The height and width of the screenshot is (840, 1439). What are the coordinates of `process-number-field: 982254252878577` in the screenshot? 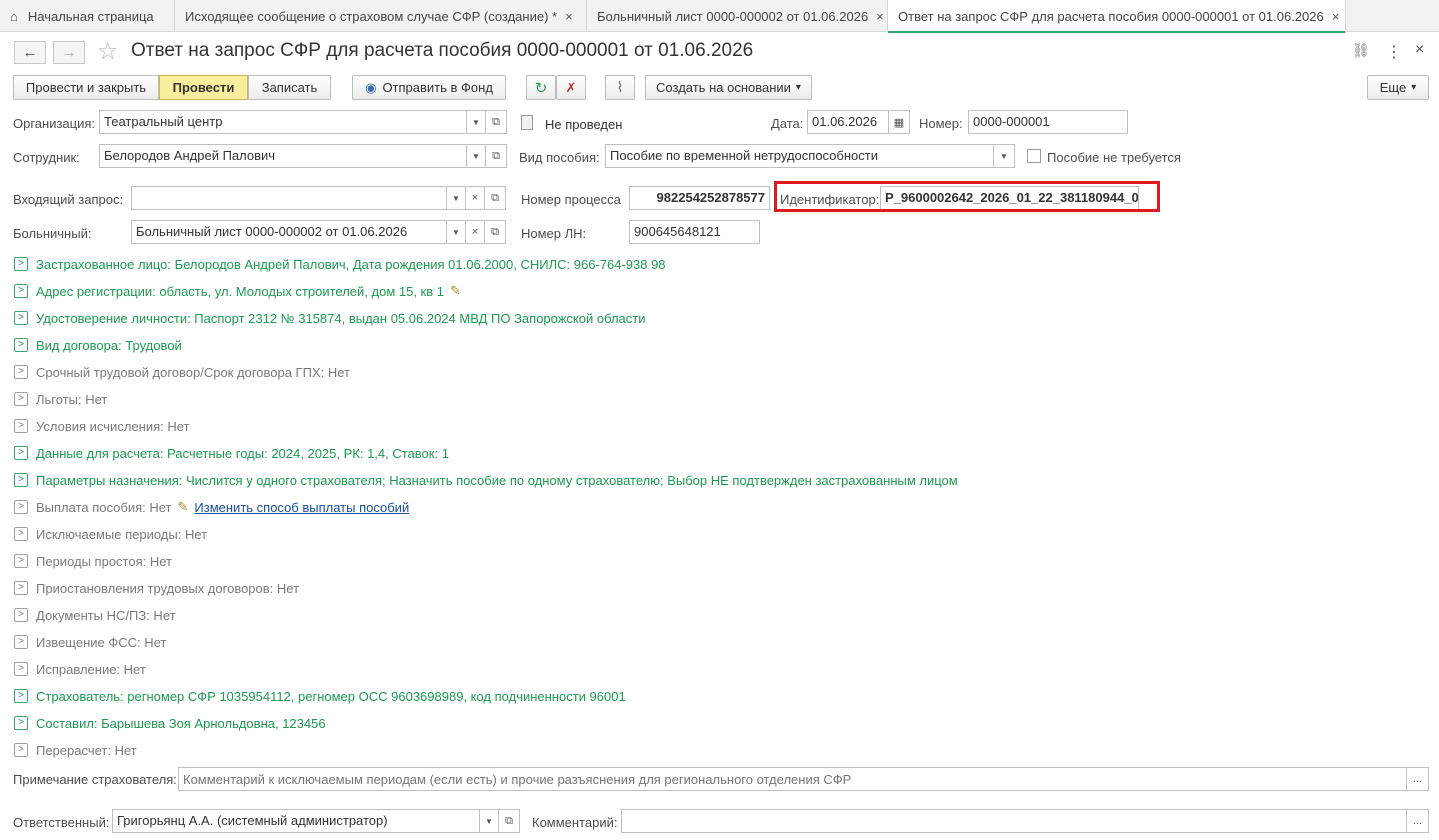 It's located at (699, 198).